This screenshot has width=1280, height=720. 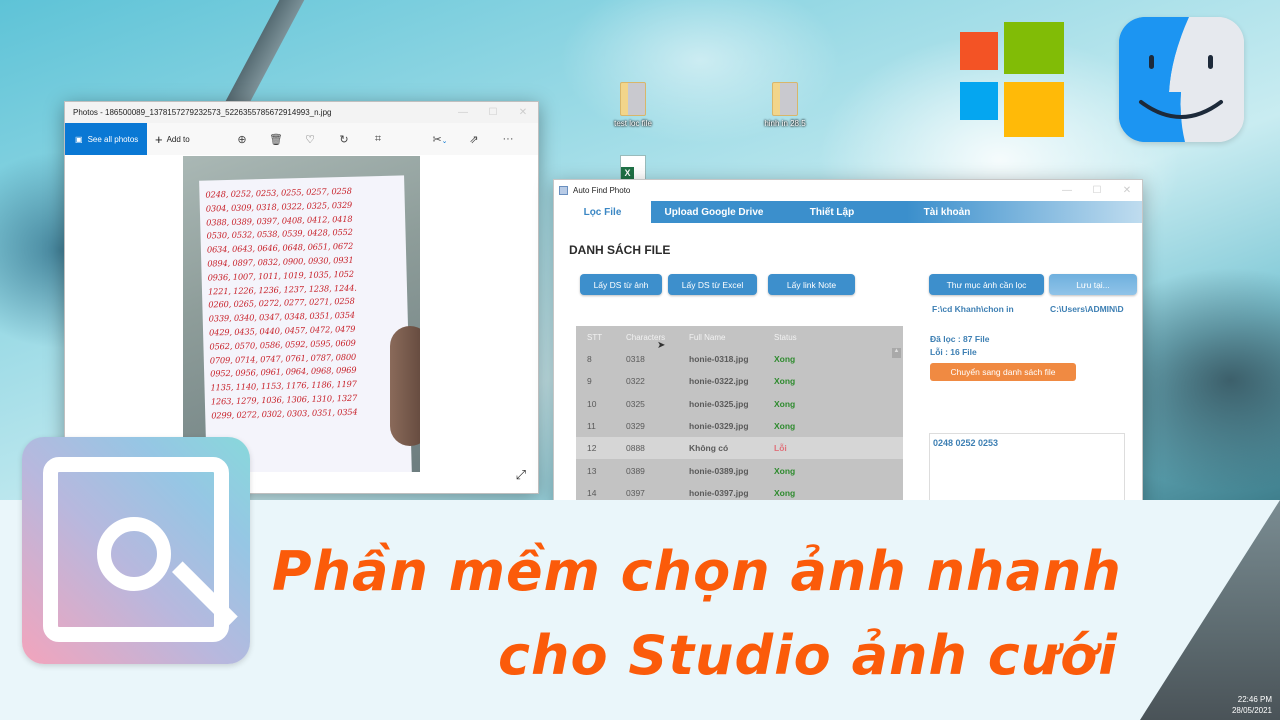 What do you see at coordinates (661, 345) in the screenshot?
I see `mouse-cursor-icon: ➤` at bounding box center [661, 345].